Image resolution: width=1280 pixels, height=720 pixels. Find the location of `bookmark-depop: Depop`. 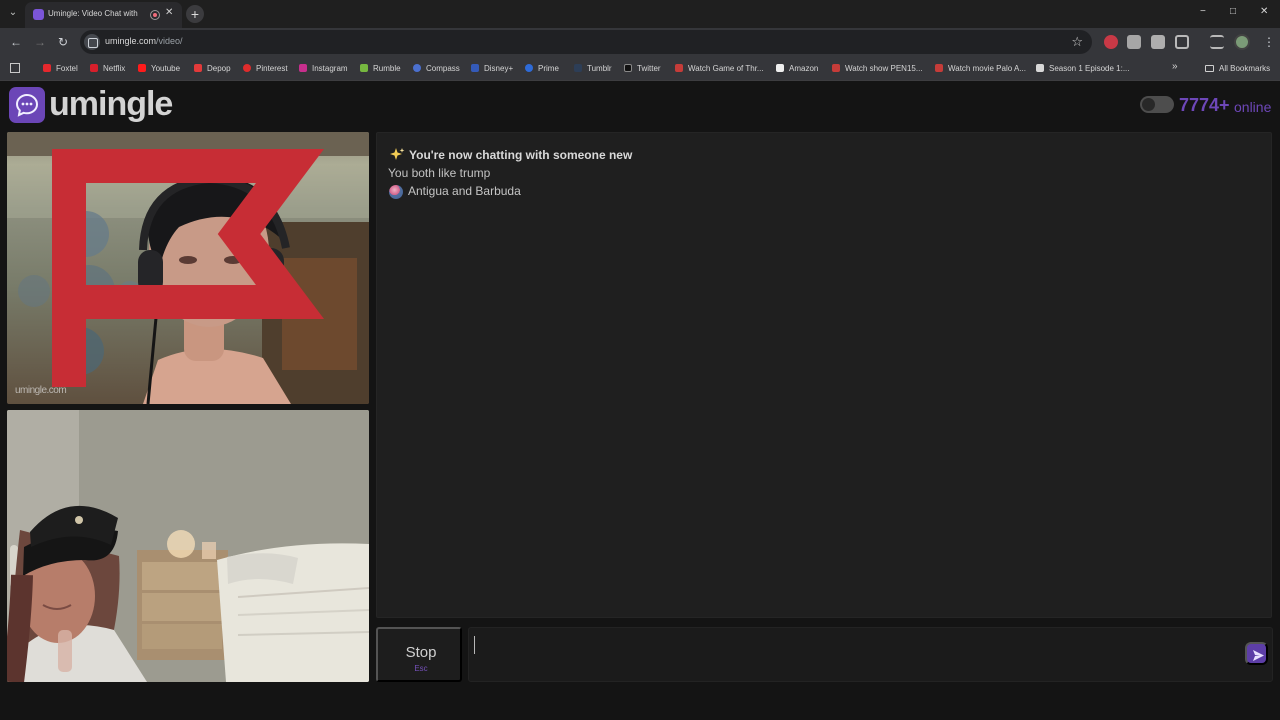

bookmark-depop: Depop is located at coordinates (212, 68).